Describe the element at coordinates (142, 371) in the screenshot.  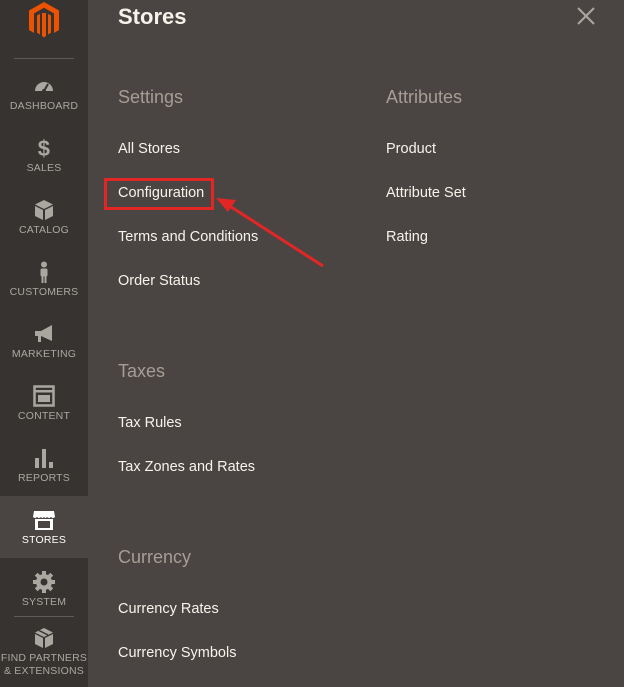
I see `taxes-group-title: Taxes` at that location.